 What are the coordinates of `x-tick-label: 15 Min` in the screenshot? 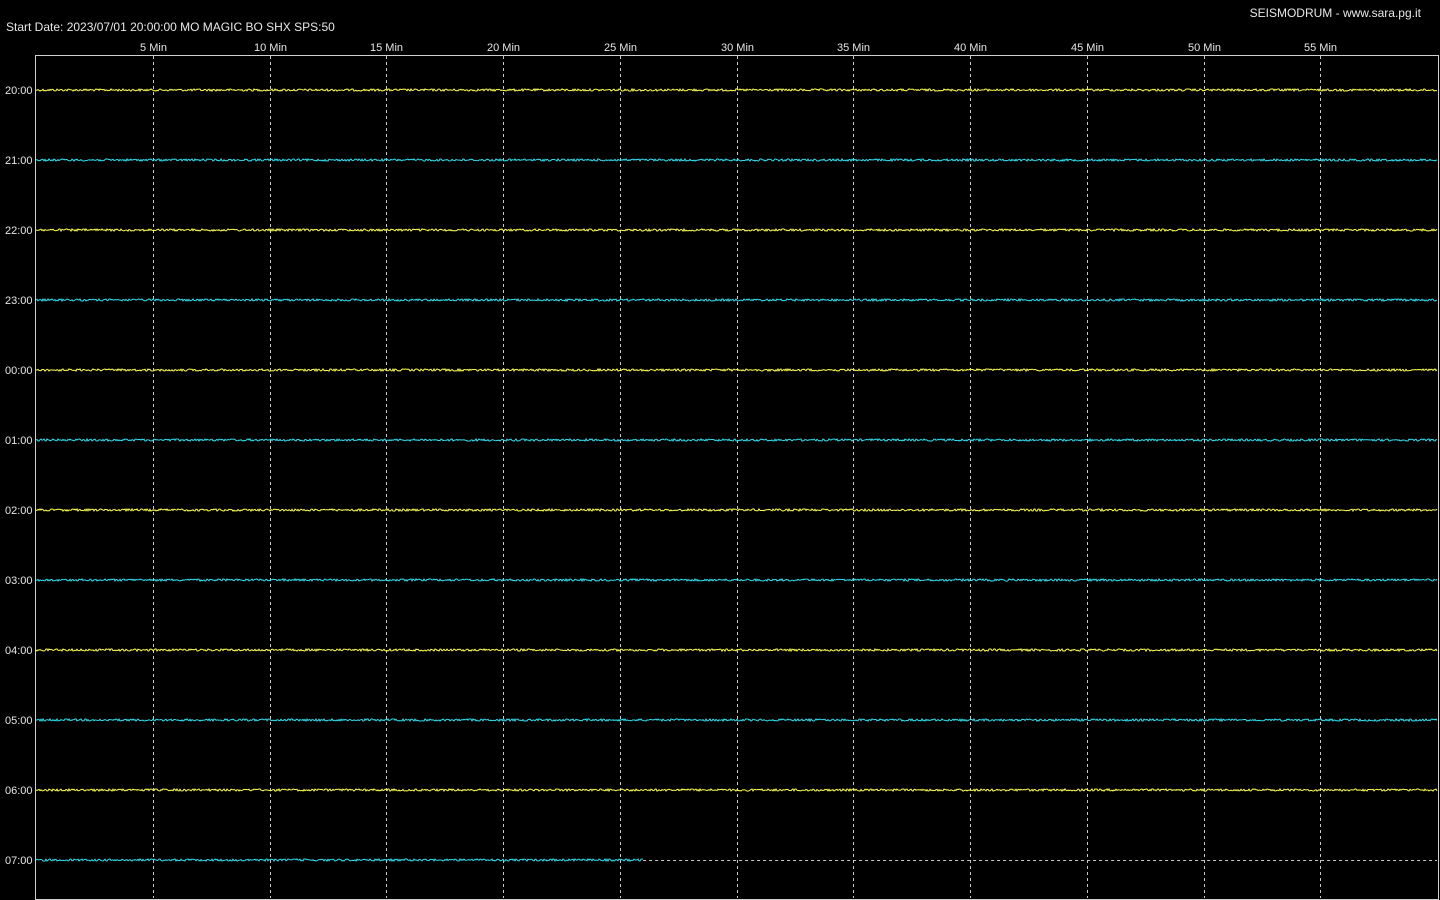 It's located at (386, 48).